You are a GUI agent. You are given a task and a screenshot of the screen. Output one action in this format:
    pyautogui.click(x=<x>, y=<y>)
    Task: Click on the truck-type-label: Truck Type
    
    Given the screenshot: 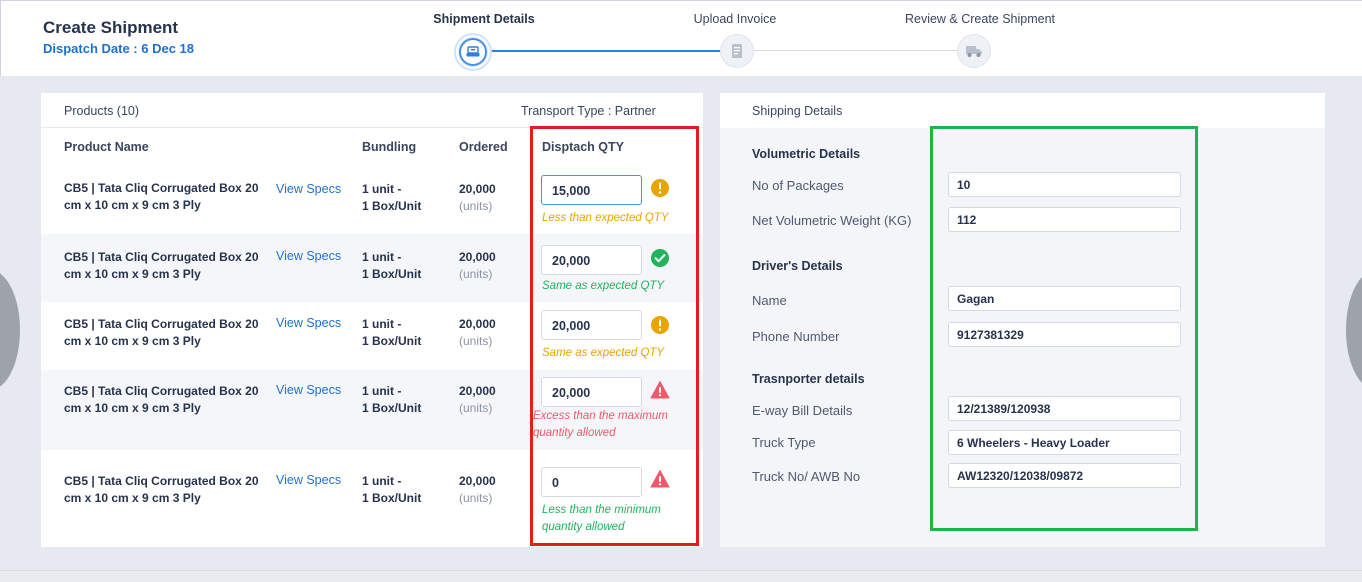 What is the action you would take?
    pyautogui.click(x=784, y=442)
    